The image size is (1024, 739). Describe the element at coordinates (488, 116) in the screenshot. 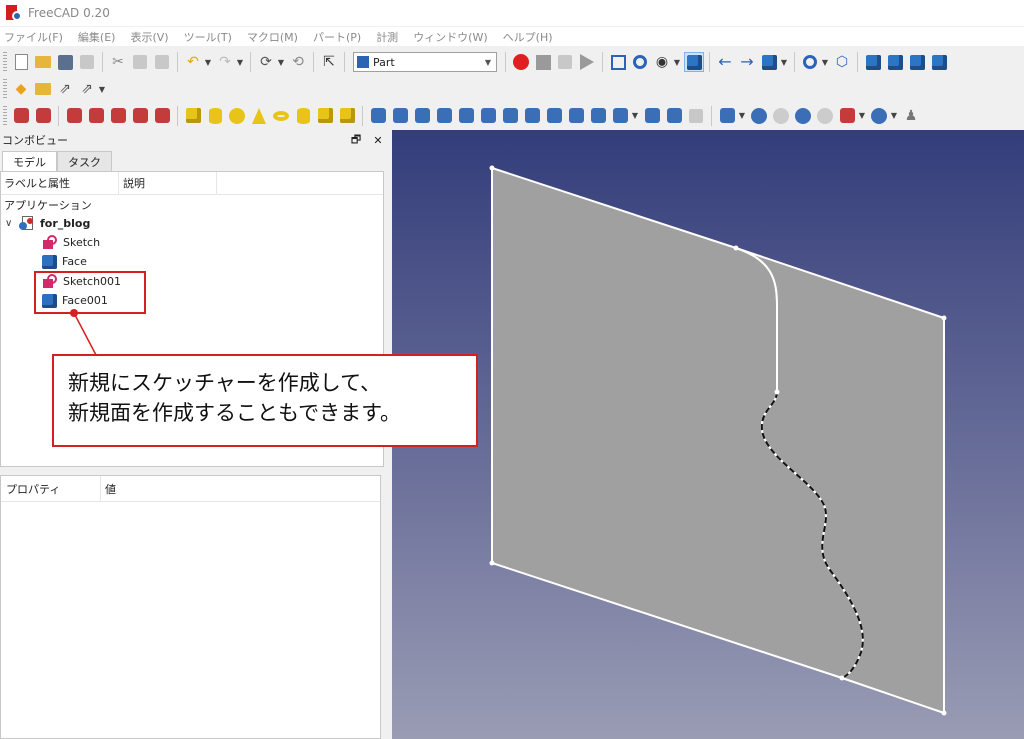

I see `make-face-button` at that location.